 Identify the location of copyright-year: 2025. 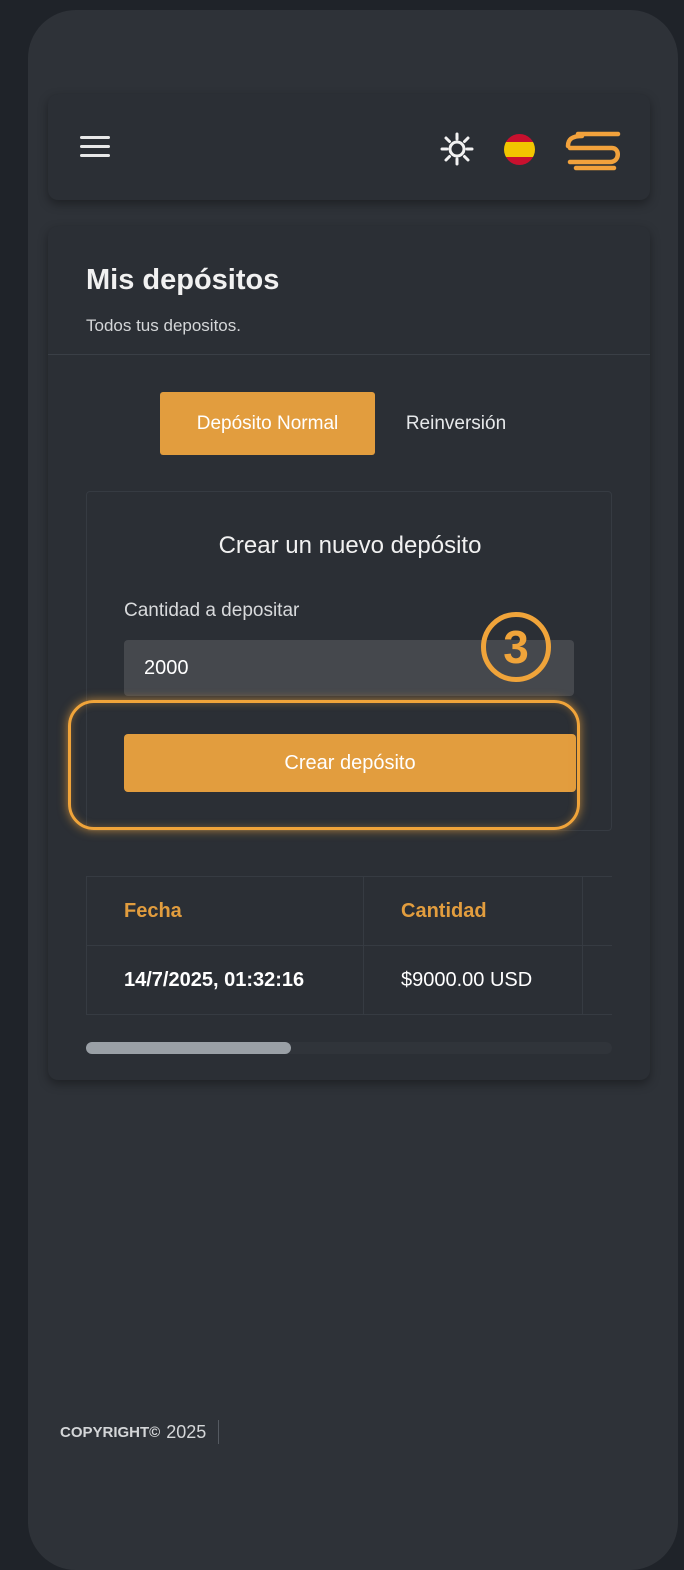
(186, 1431).